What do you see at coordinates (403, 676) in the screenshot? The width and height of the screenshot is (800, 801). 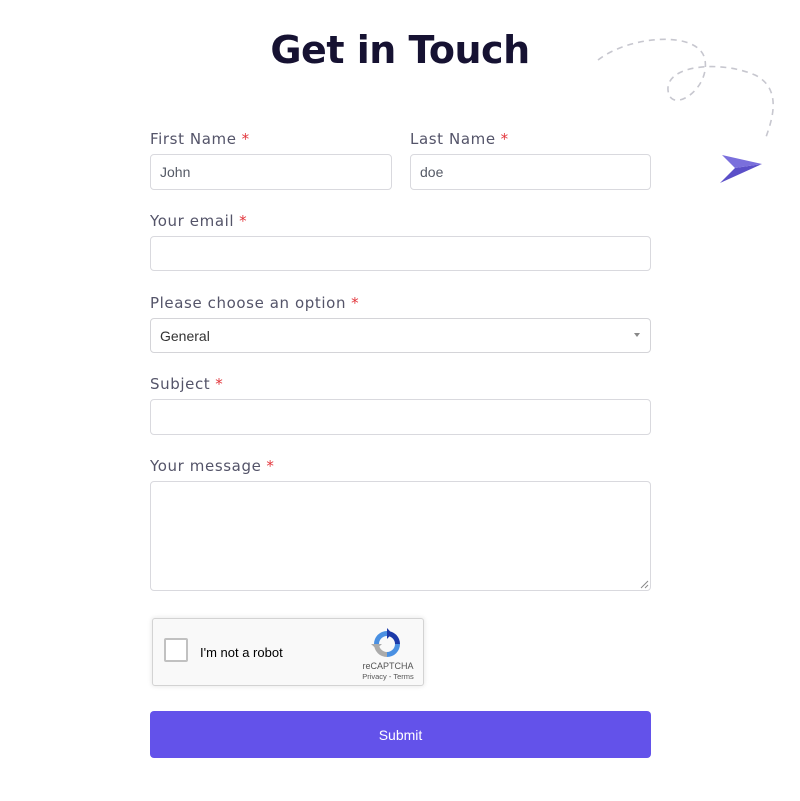 I see `captcha-terms-link: Terms` at bounding box center [403, 676].